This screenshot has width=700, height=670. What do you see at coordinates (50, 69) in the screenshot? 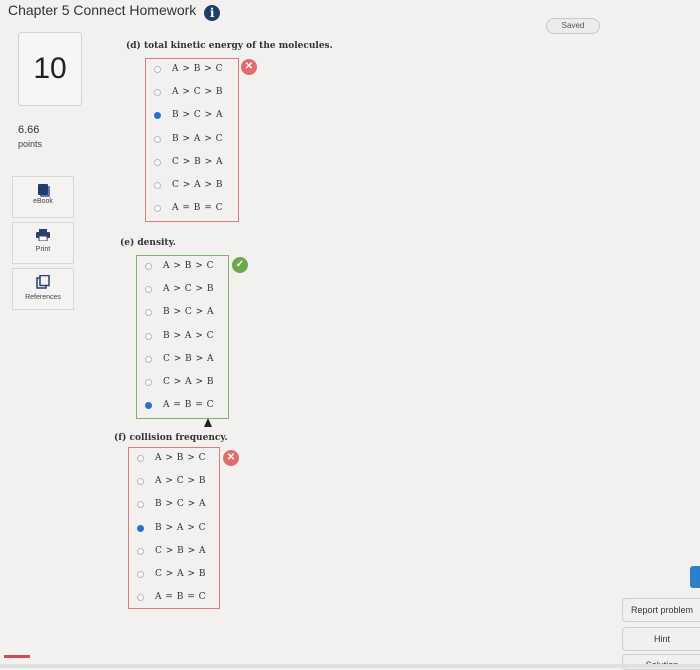
I see `question-number: 10` at bounding box center [50, 69].